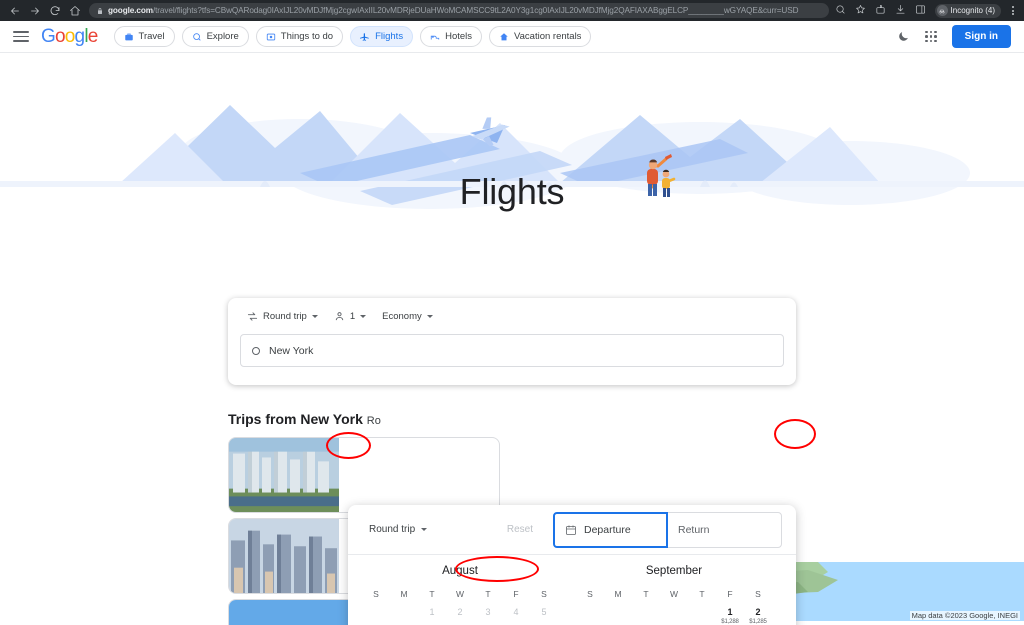 This screenshot has height=625, width=1024. I want to click on origin-circle-icon, so click(256, 350).